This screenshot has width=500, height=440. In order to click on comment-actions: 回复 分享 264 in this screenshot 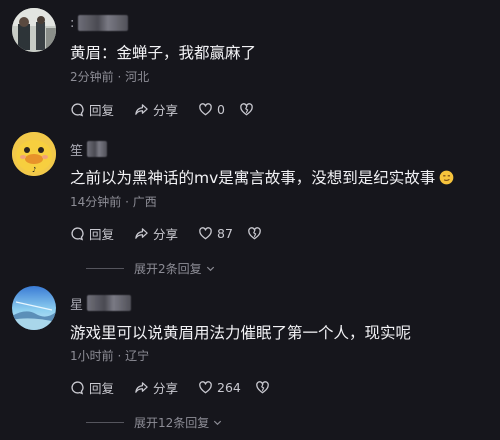, I will do `click(170, 387)`.